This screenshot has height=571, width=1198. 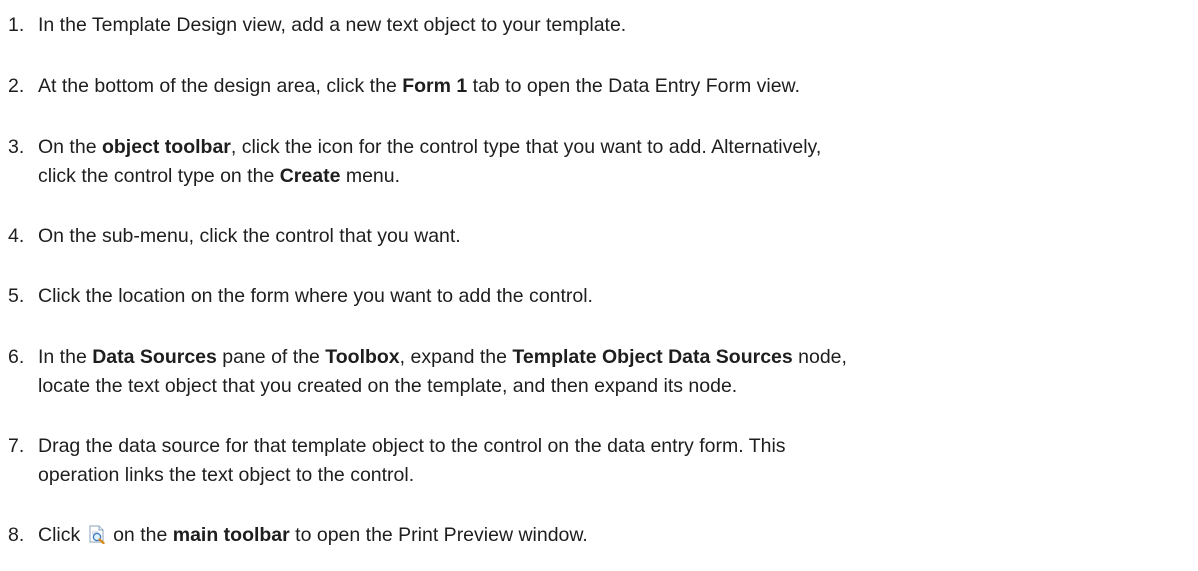 I want to click on step-number: 4., so click(x=16, y=236).